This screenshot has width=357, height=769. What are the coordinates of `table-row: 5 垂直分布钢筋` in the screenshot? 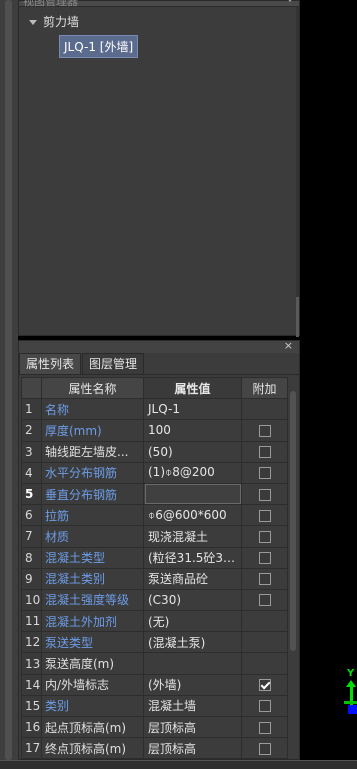 It's located at (154, 494).